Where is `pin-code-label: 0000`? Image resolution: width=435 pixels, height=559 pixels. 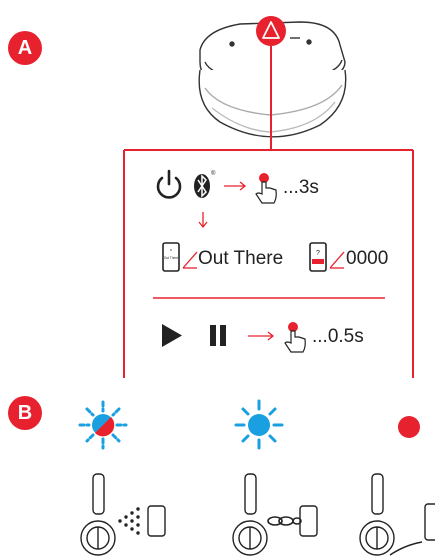 pin-code-label: 0000 is located at coordinates (367, 258).